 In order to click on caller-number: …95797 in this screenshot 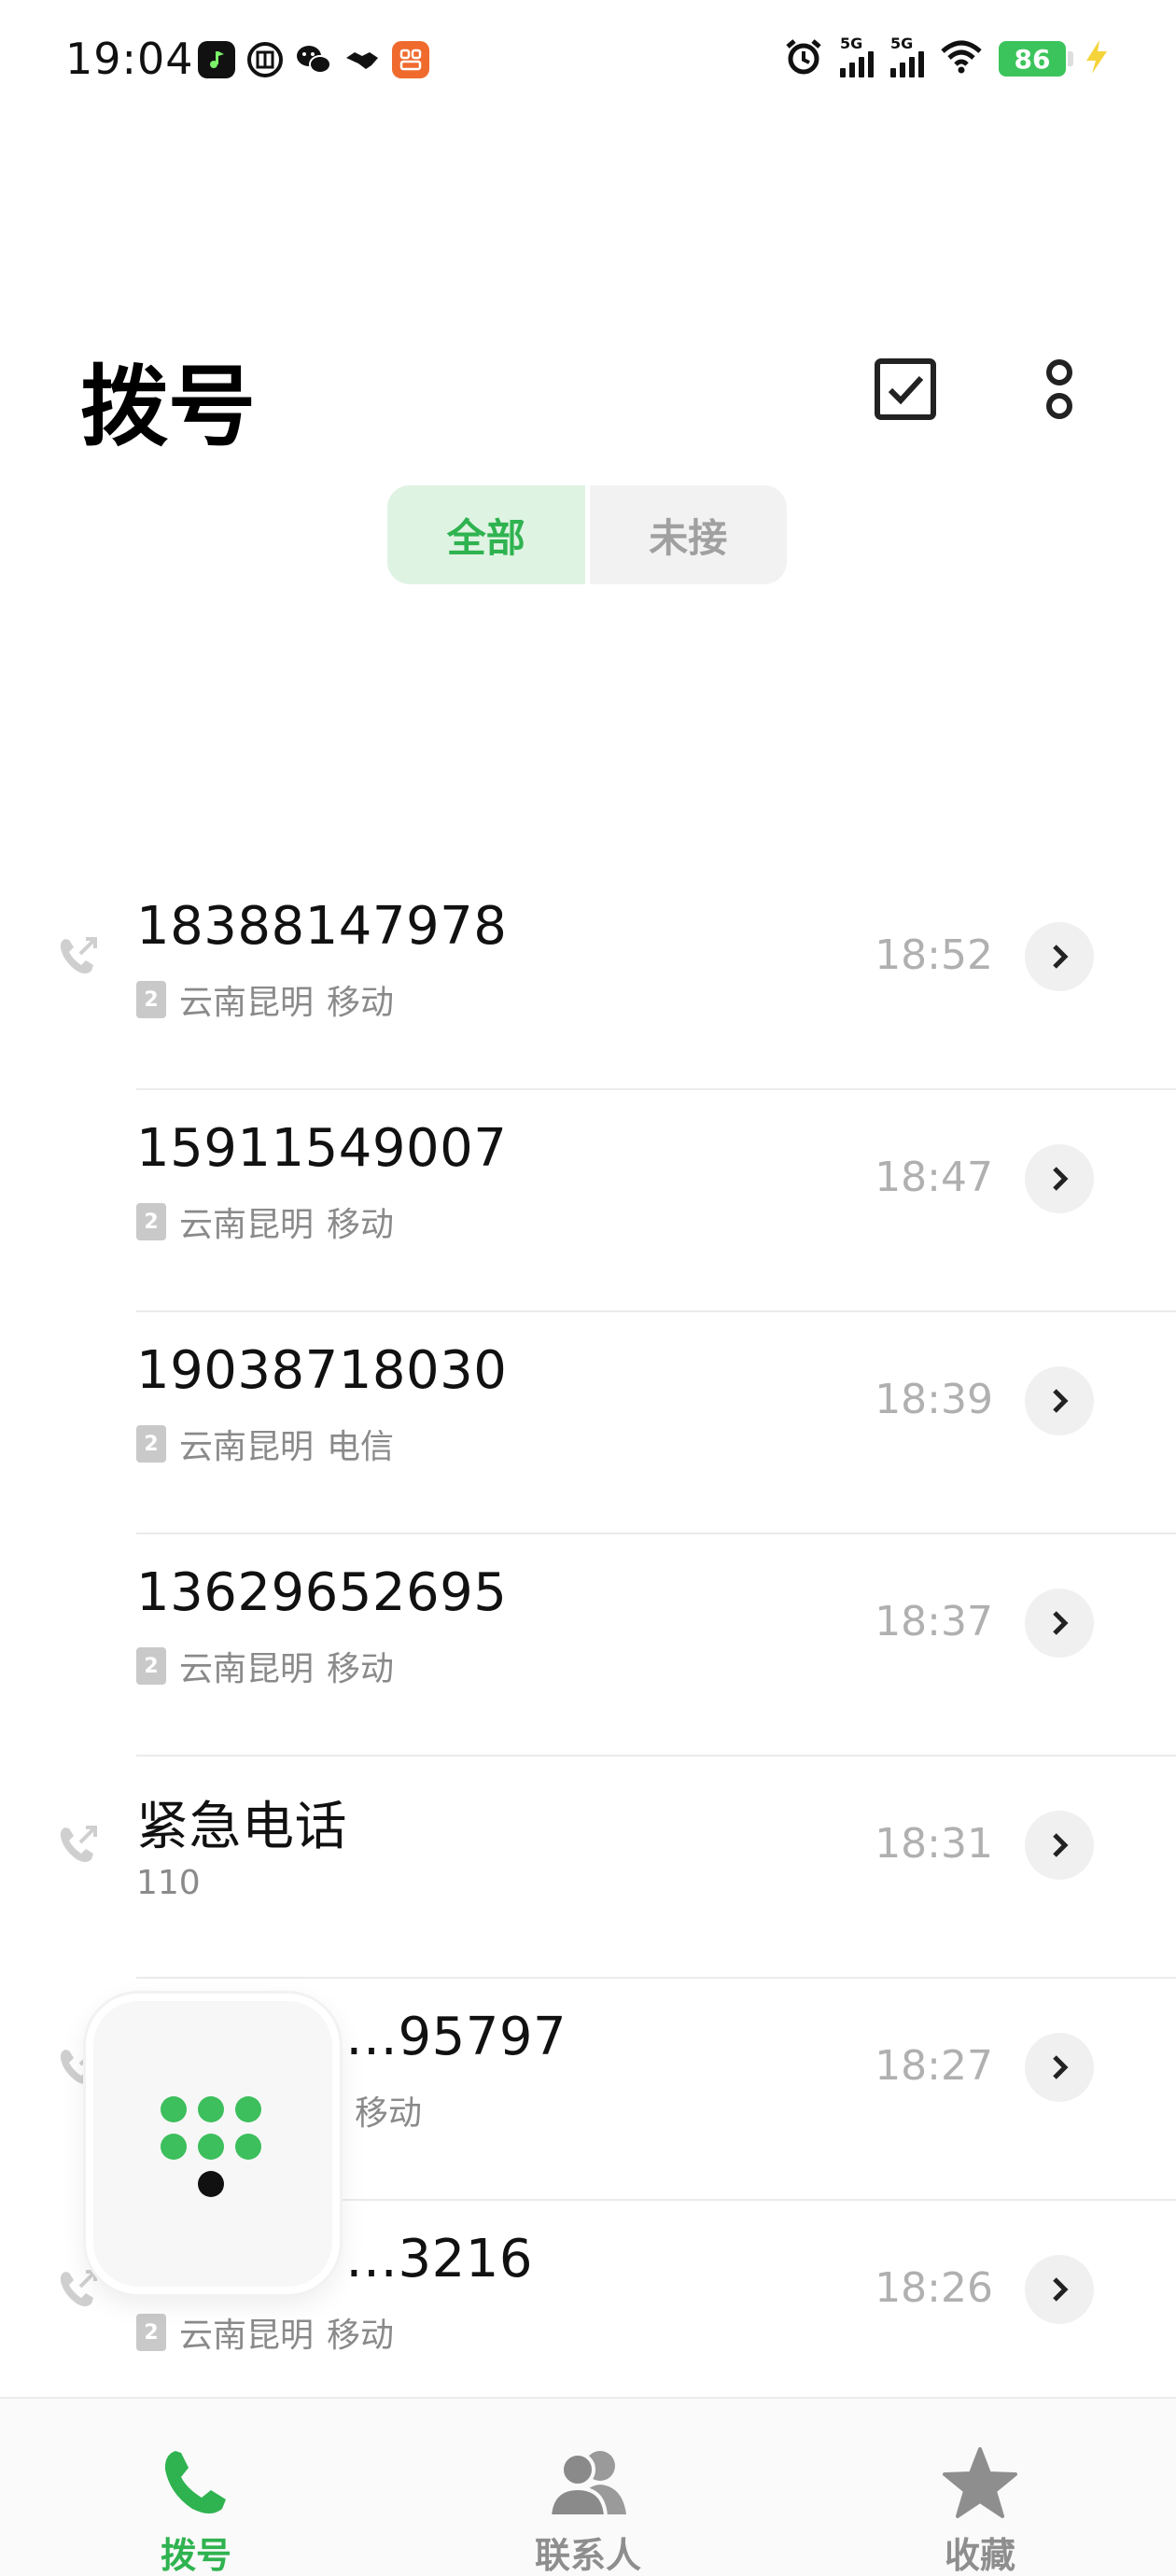, I will do `click(456, 2037)`.